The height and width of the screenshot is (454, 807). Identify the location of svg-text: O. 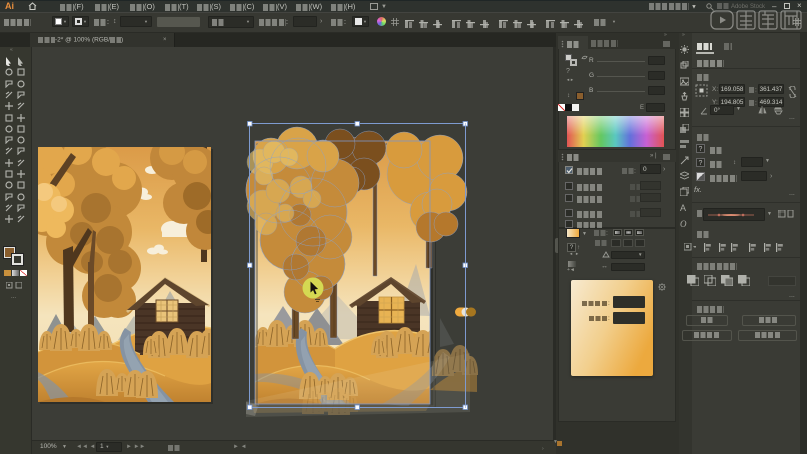
(683, 223).